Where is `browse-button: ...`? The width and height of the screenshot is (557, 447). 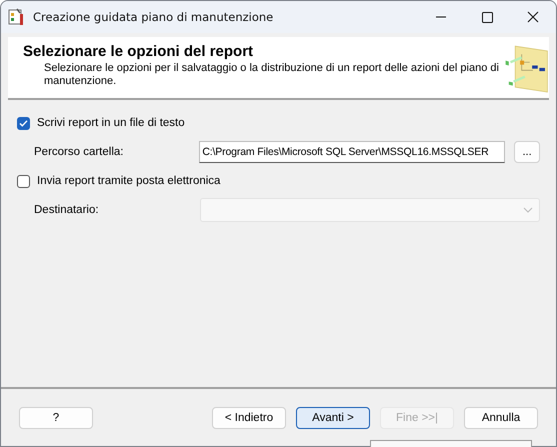
browse-button: ... is located at coordinates (527, 152).